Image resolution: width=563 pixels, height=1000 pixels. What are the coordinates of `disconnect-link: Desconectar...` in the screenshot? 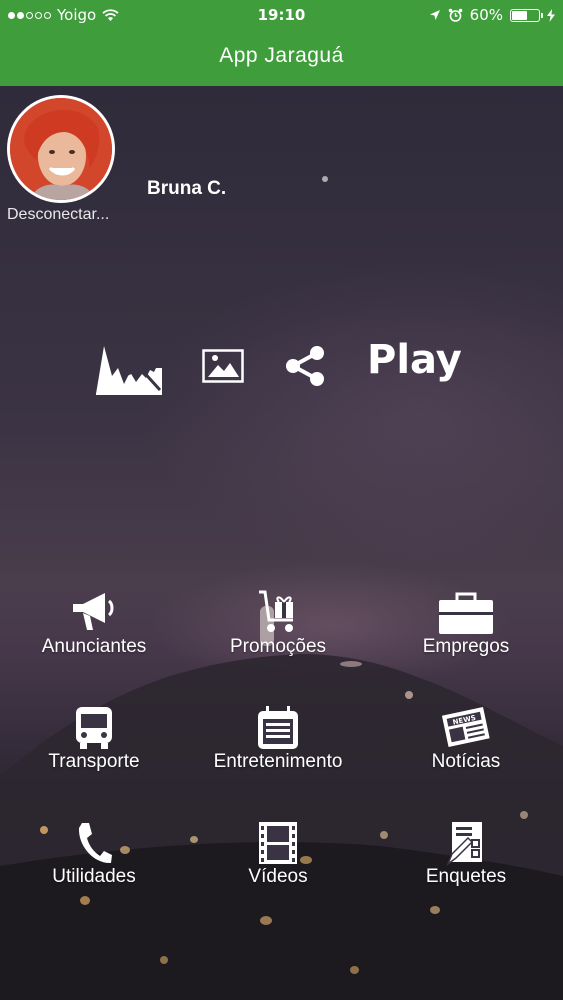 It's located at (58, 215).